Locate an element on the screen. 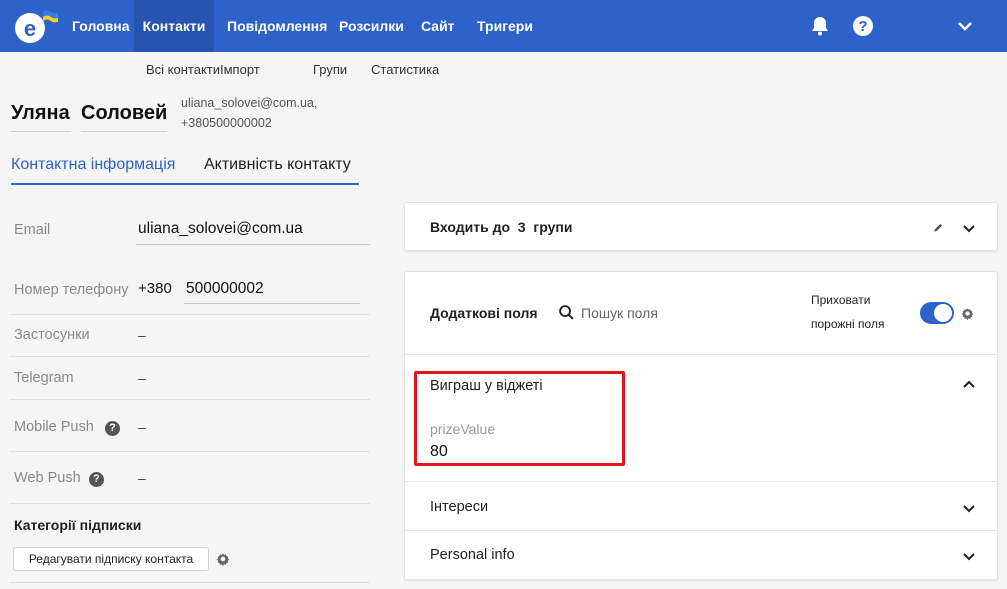  email-field: uliana_solovei@com.ua is located at coordinates (220, 229).